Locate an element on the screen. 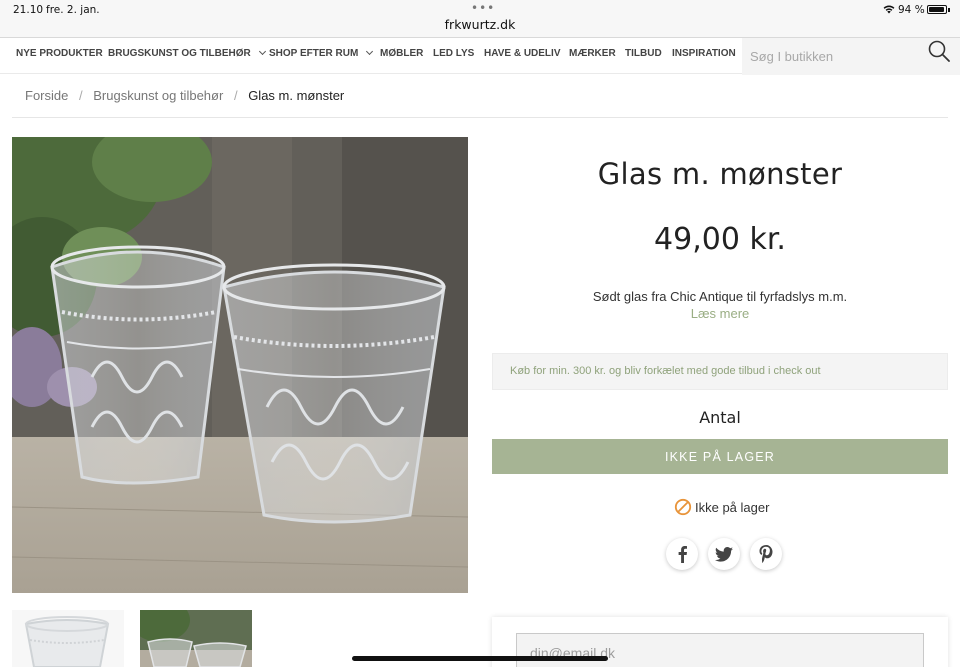 Image resolution: width=960 pixels, height=667 pixels. nav-item-have-udeliv: HAVE & UDELIV is located at coordinates (522, 56).